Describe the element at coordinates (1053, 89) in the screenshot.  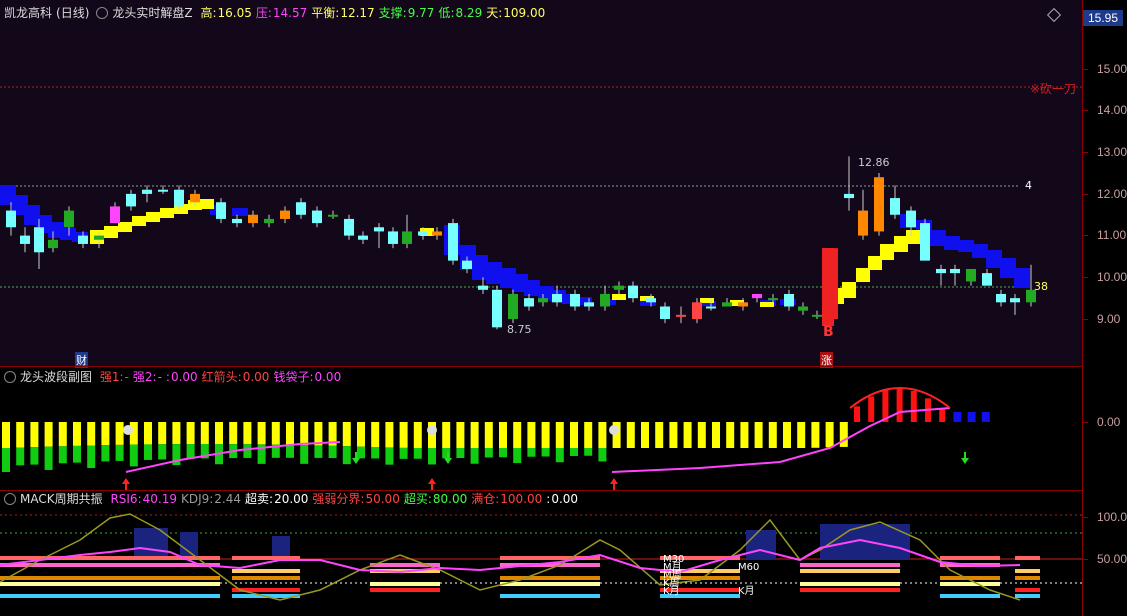
I see `cut-label: ※砍一刀` at that location.